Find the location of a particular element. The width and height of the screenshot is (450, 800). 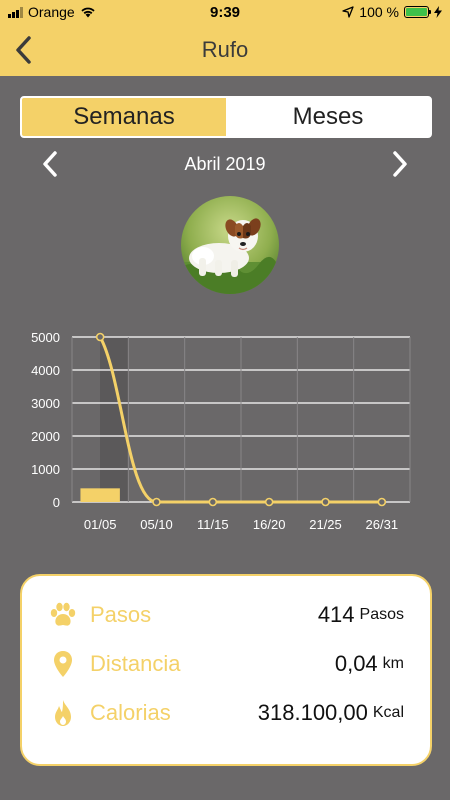

status-left: Orange is located at coordinates (83, 12).